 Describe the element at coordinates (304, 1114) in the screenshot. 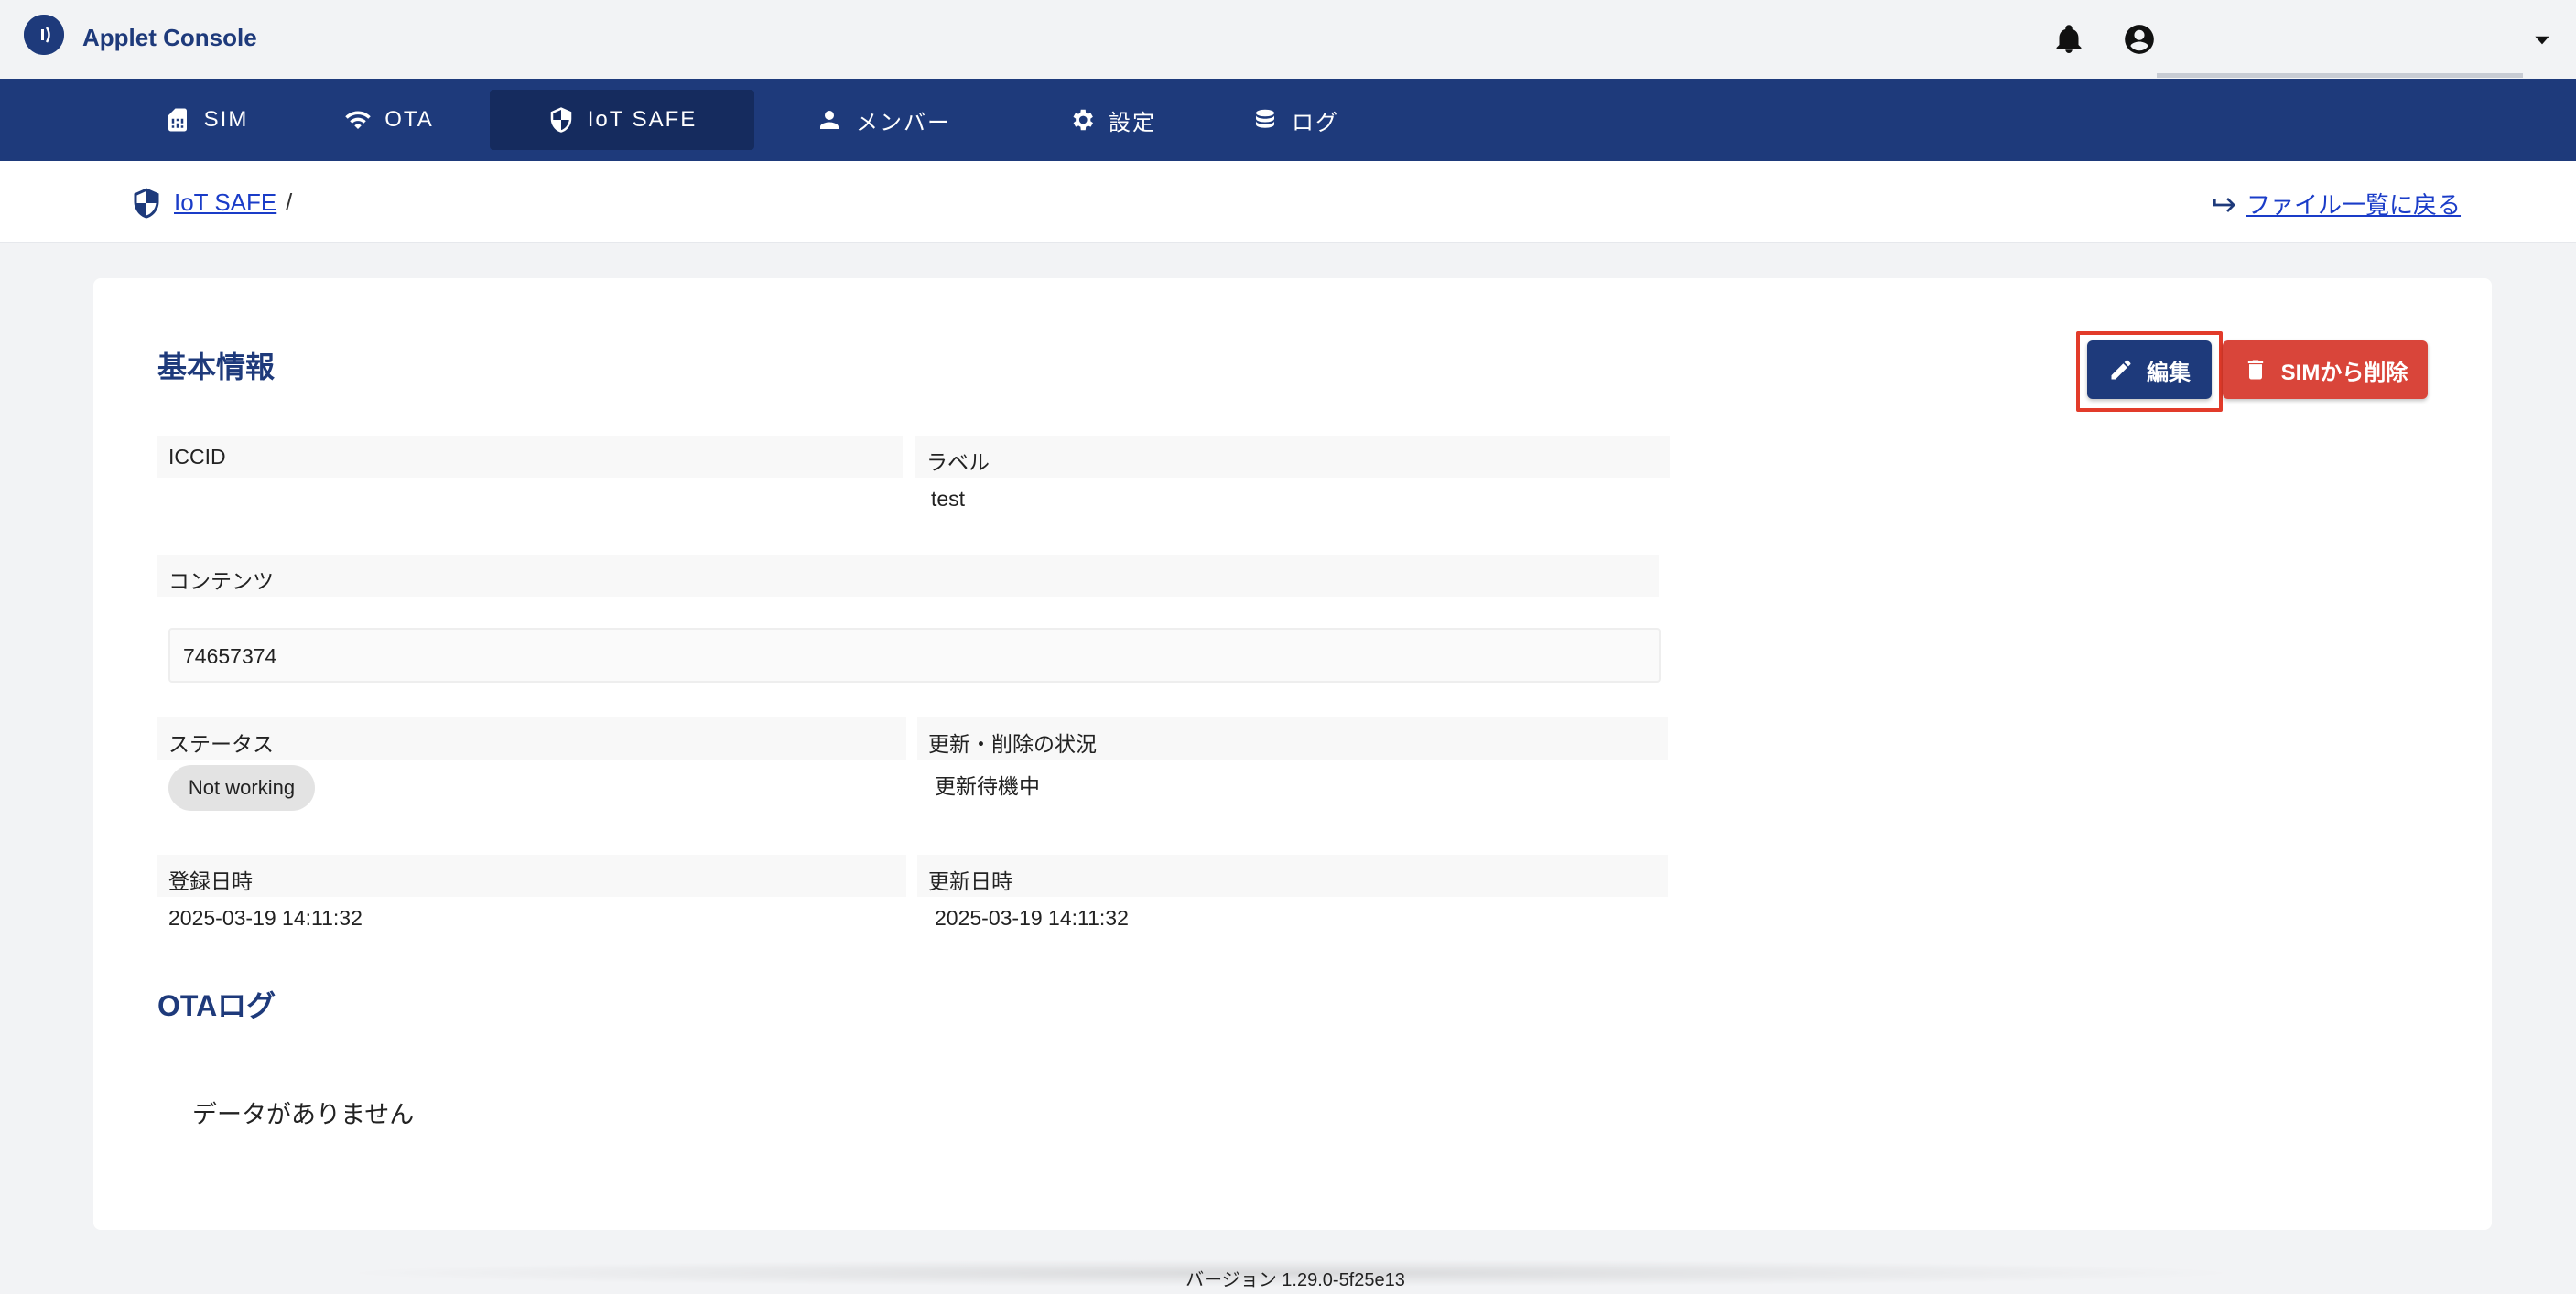

I see `ota-log-empty-message: データがありません` at that location.